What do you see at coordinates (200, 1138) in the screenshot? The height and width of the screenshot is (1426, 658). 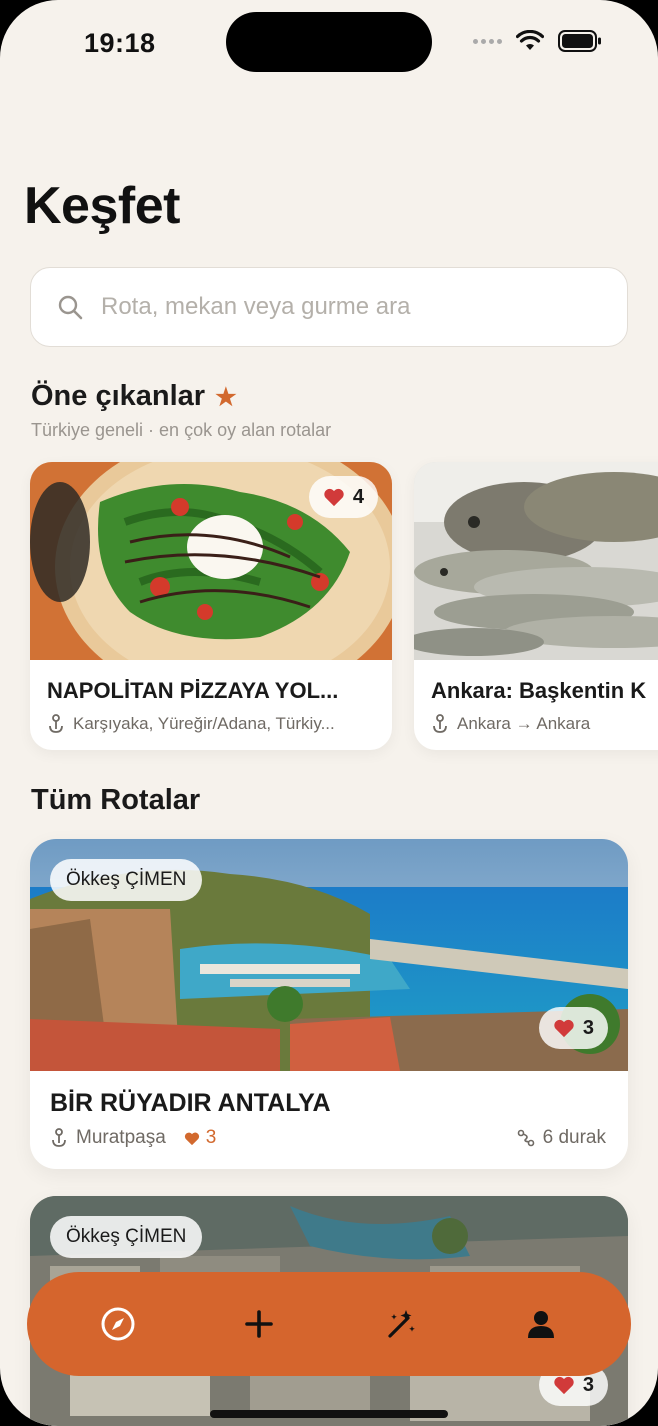 I see `route-likes: 3` at bounding box center [200, 1138].